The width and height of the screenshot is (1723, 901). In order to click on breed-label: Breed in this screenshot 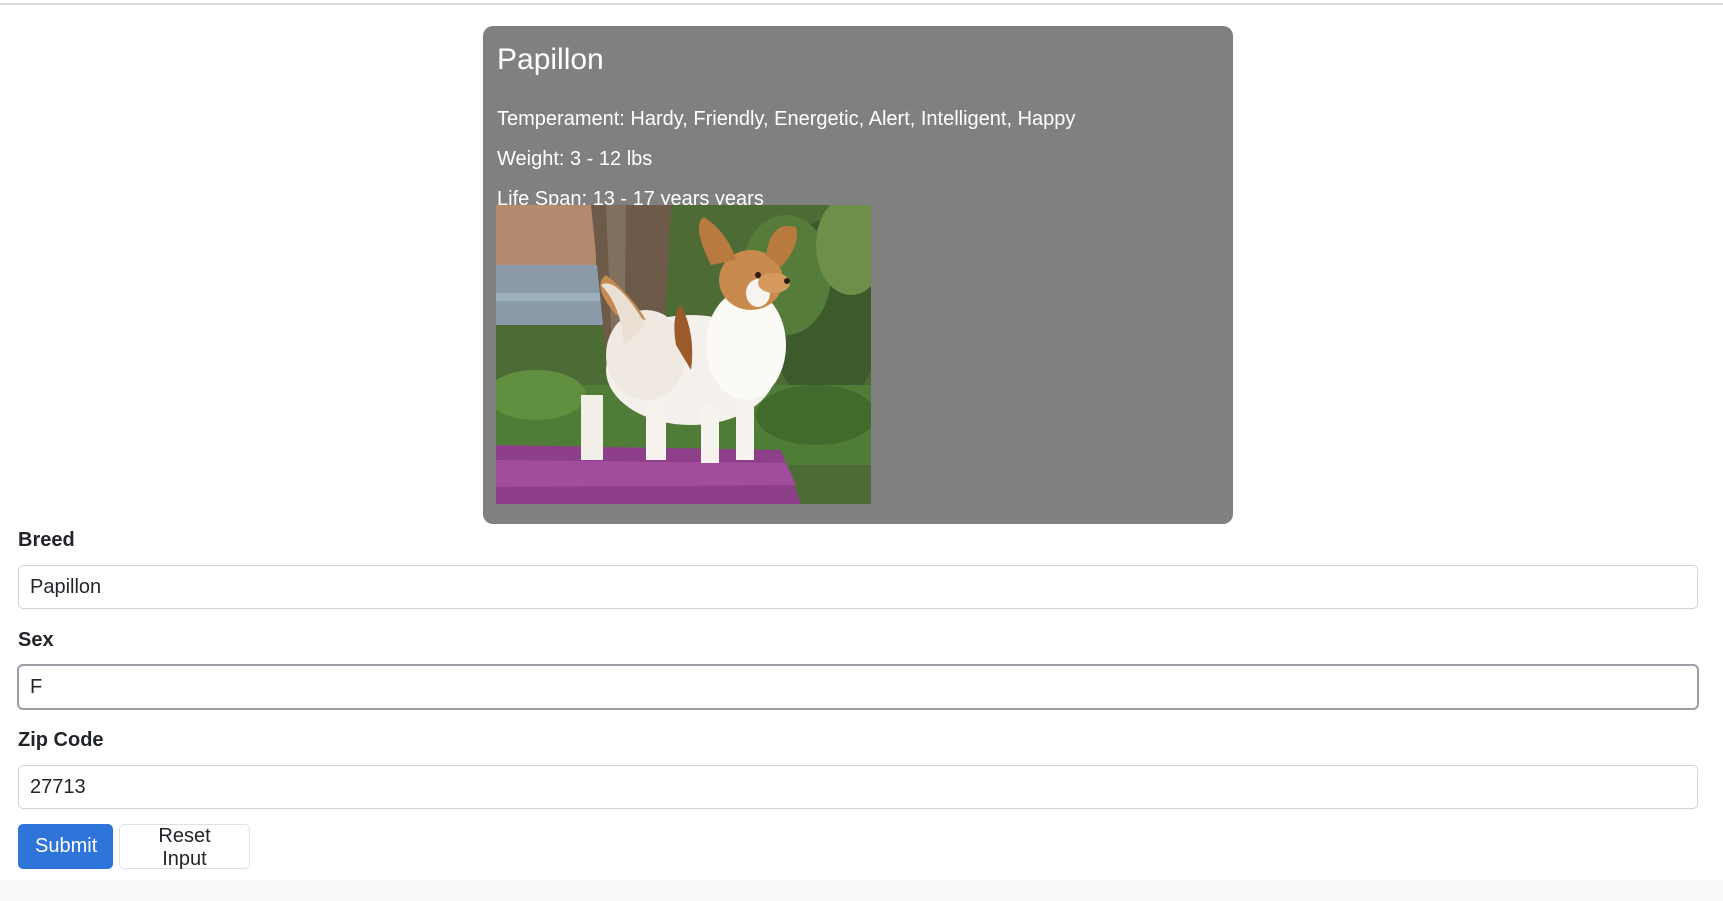, I will do `click(46, 540)`.